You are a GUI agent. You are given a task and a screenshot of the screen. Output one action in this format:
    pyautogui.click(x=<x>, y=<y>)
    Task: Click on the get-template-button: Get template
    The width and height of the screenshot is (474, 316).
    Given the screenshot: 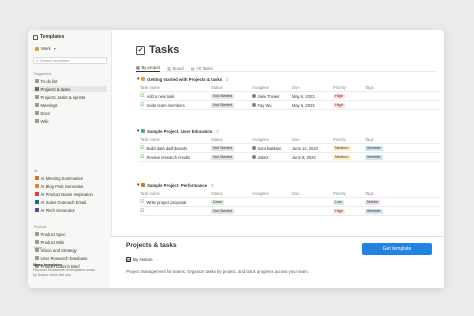 What is the action you would take?
    pyautogui.click(x=397, y=249)
    